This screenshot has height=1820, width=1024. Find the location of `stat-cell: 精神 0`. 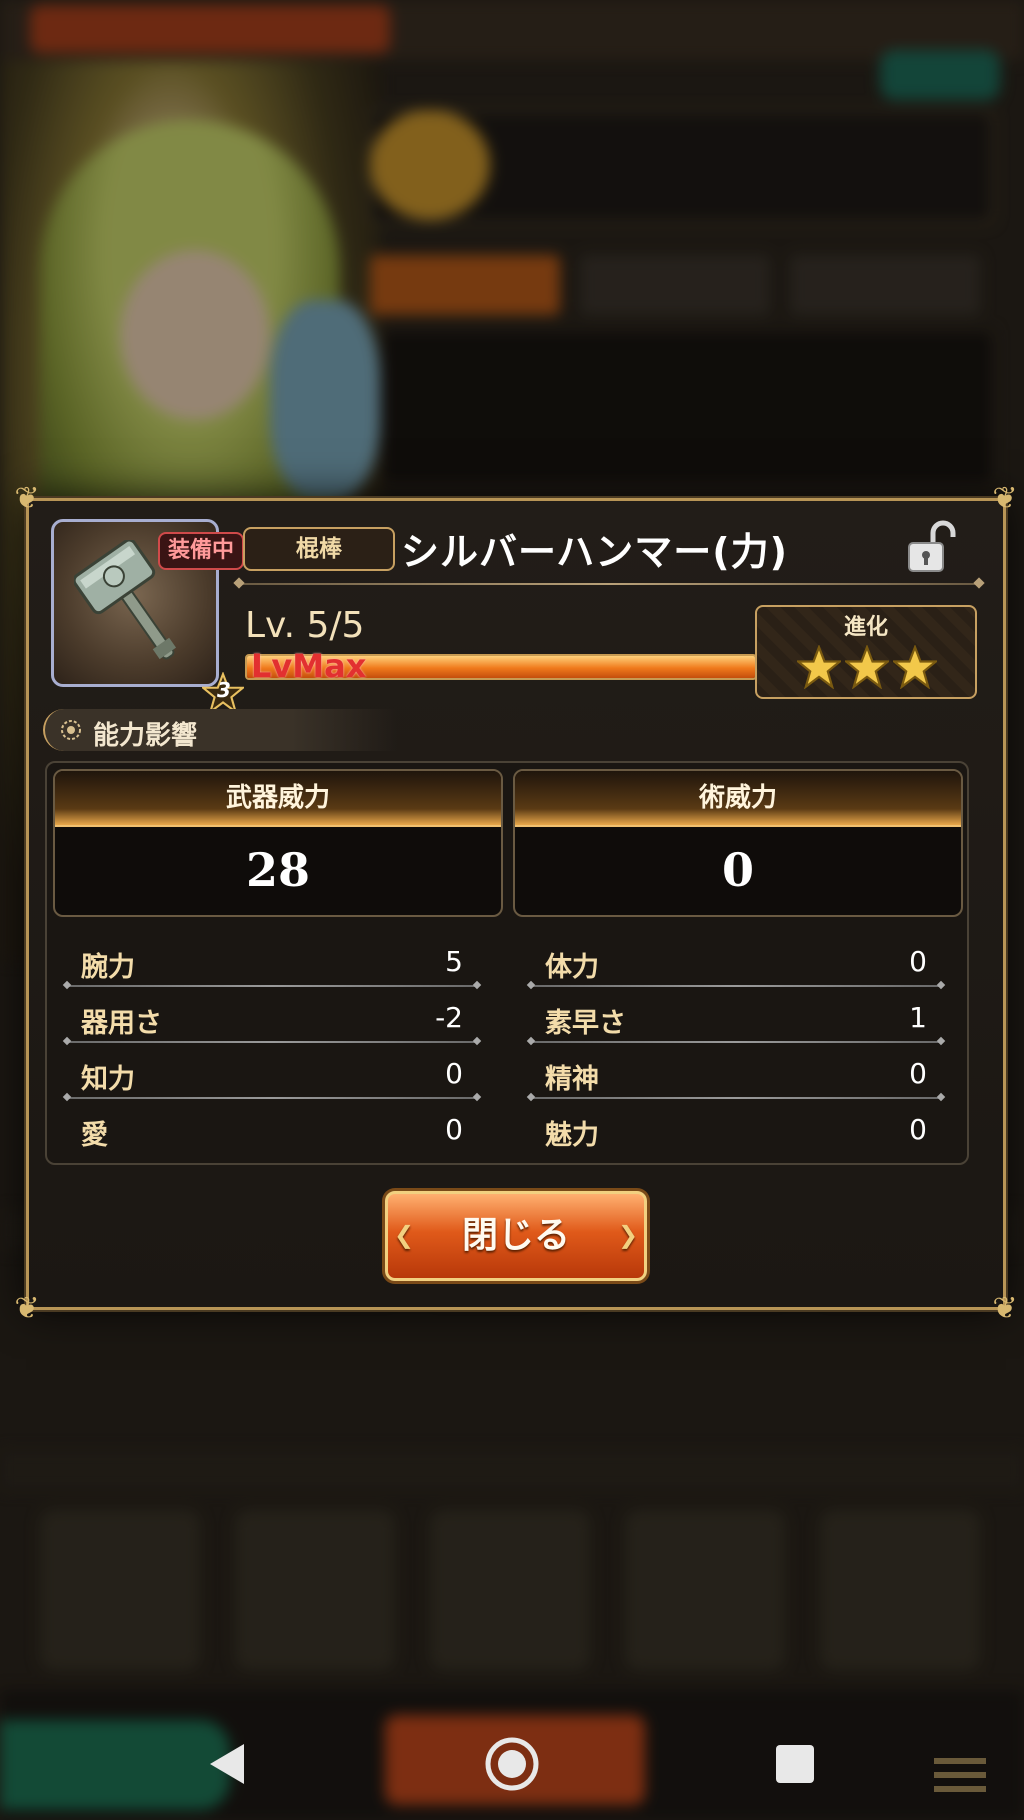

stat-cell: 精神 0 is located at coordinates (736, 1075).